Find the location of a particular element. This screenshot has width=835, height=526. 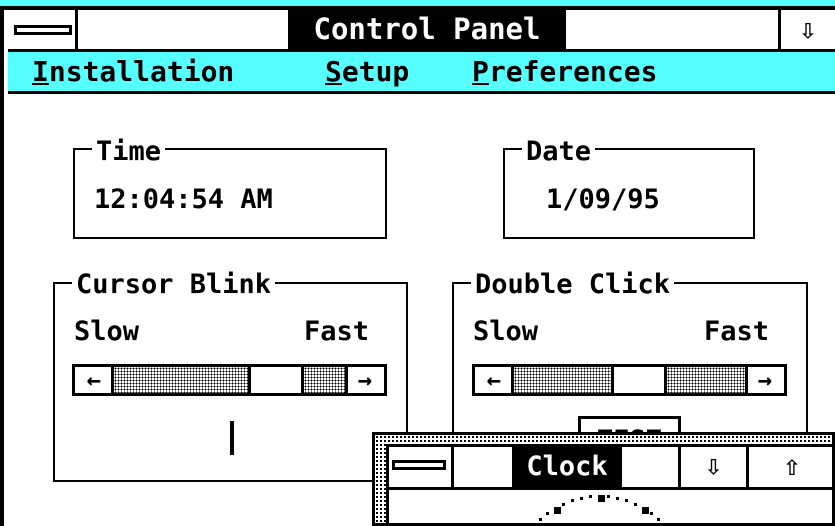

time-value: 12:04:54 AM is located at coordinates (183, 200).